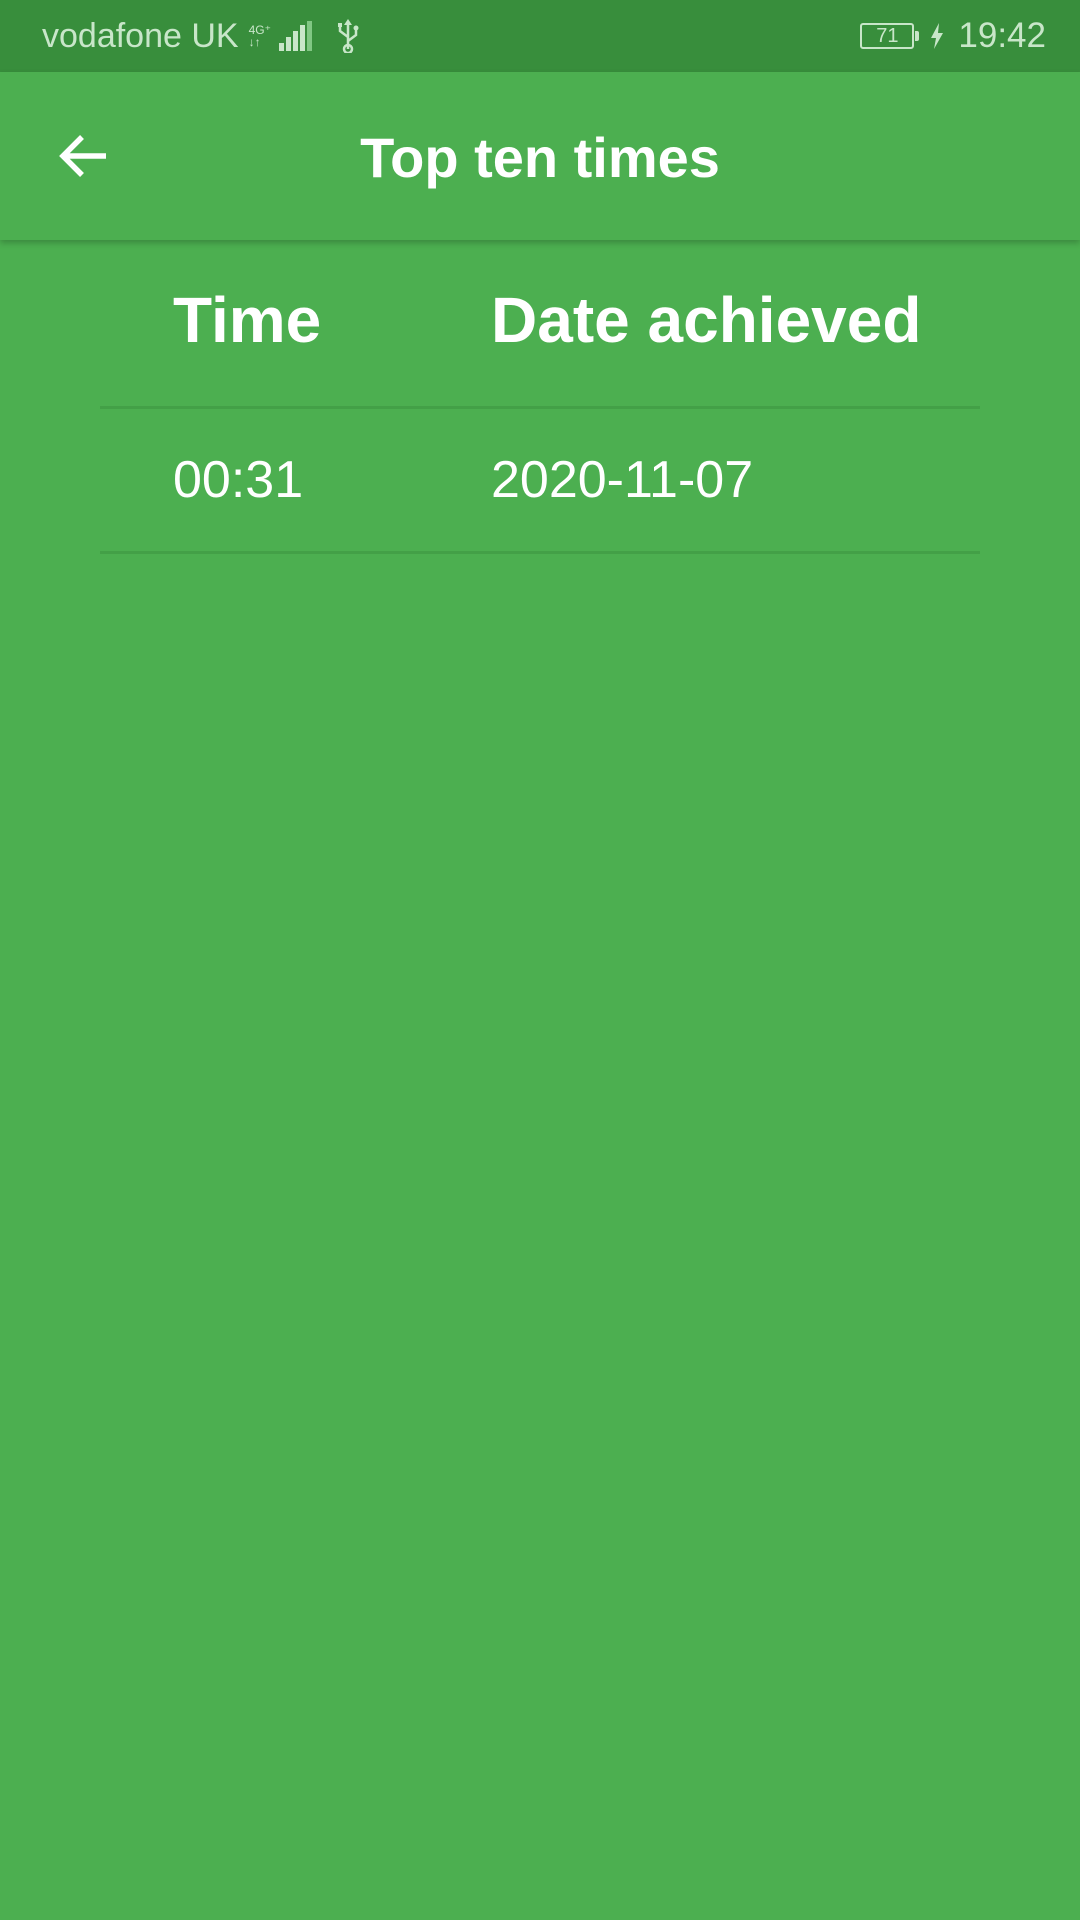  I want to click on network-type-icon: 4G⁺ ↓↑, so click(260, 36).